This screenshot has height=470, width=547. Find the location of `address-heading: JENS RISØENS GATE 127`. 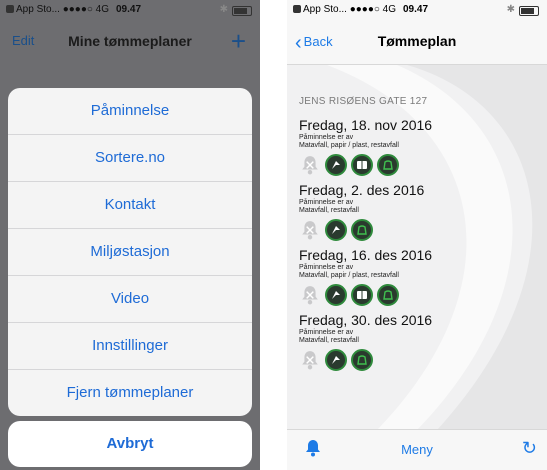

address-heading: JENS RISØENS GATE 127 is located at coordinates (363, 101).